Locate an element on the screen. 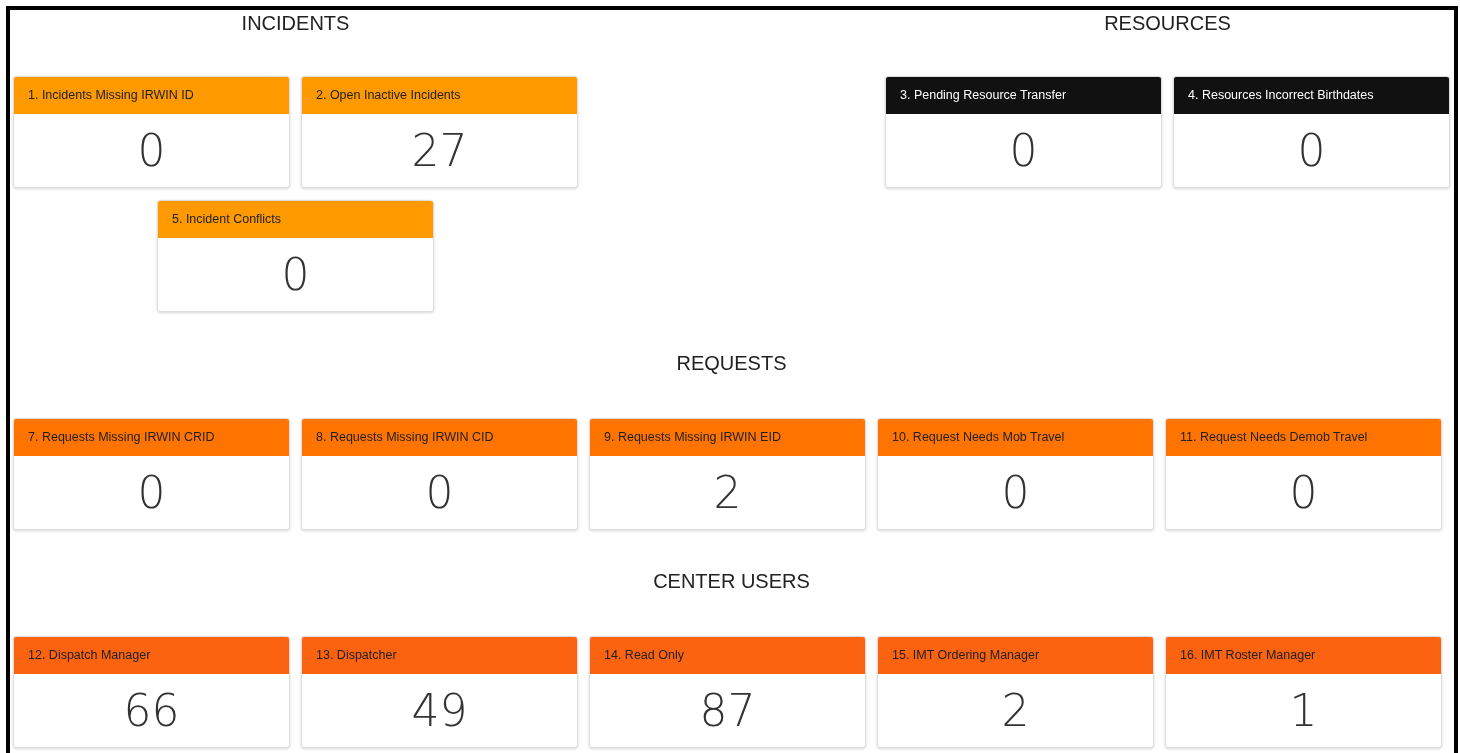 The image size is (1460, 753). card-header: 8. Requests Missing IRWIN CID is located at coordinates (439, 437).